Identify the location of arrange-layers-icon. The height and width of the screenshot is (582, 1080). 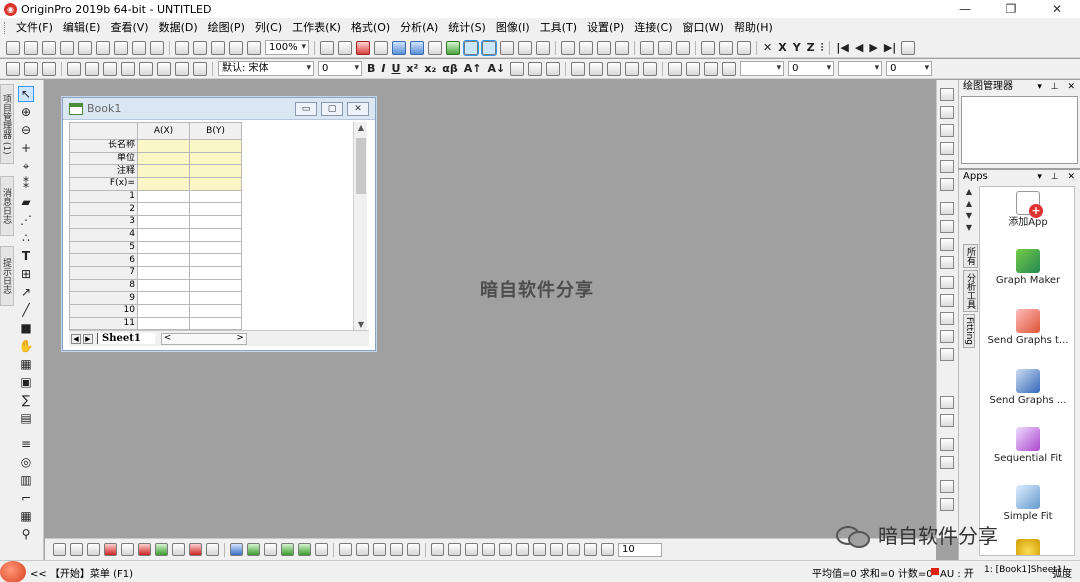
(110, 68).